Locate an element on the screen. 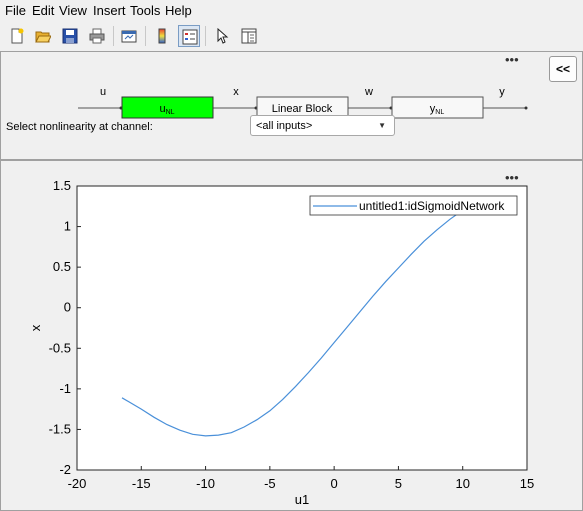 The width and height of the screenshot is (583, 511). y-tick-label: 0.5 is located at coordinates (62, 266).